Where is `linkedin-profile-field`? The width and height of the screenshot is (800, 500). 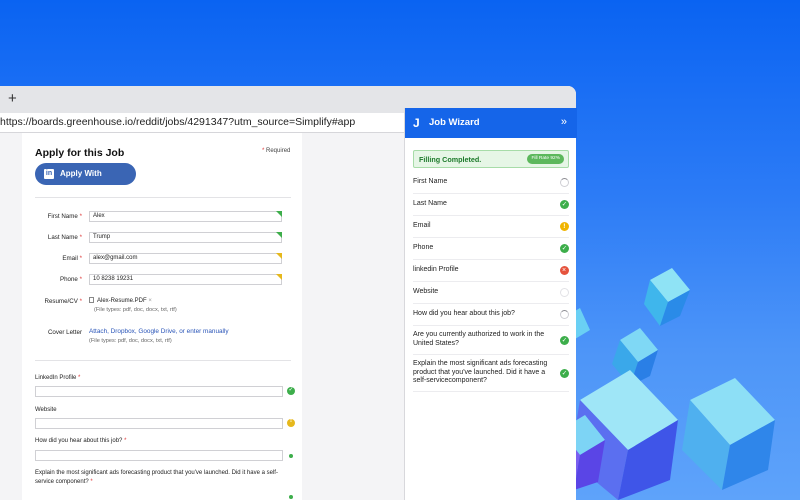 linkedin-profile-field is located at coordinates (159, 391).